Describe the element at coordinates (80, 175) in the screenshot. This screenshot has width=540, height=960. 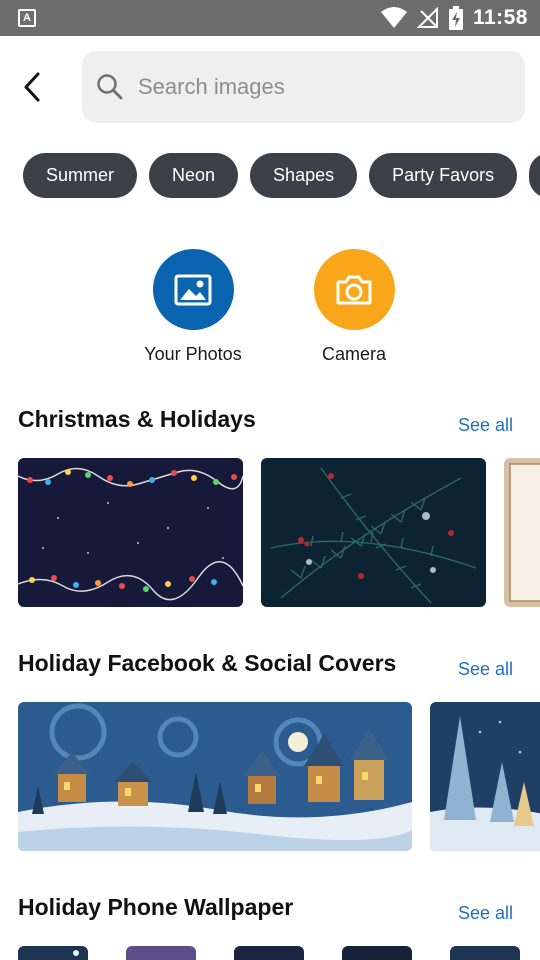
I see `chip-summer: Summer` at that location.